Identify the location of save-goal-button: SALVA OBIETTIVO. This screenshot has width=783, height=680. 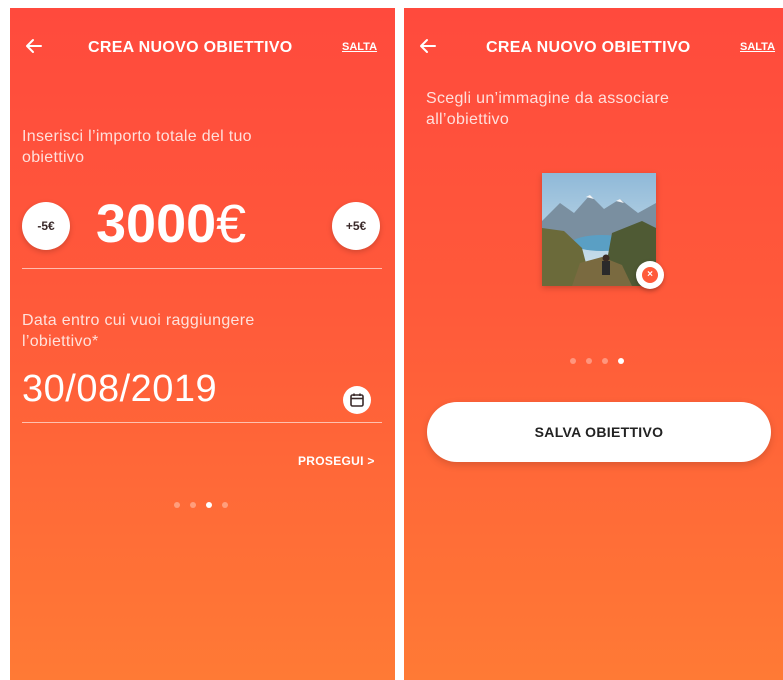
(599, 432).